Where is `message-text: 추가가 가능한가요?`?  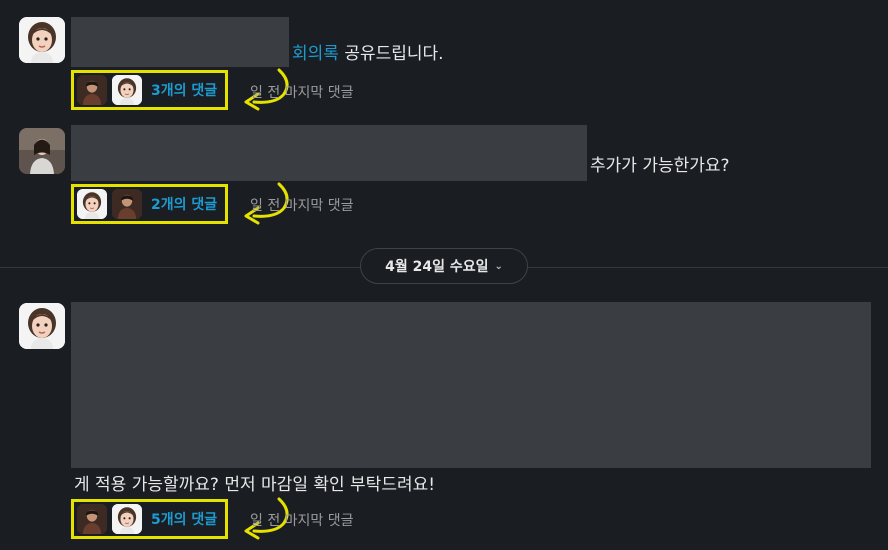 message-text: 추가가 가능한가요? is located at coordinates (660, 166).